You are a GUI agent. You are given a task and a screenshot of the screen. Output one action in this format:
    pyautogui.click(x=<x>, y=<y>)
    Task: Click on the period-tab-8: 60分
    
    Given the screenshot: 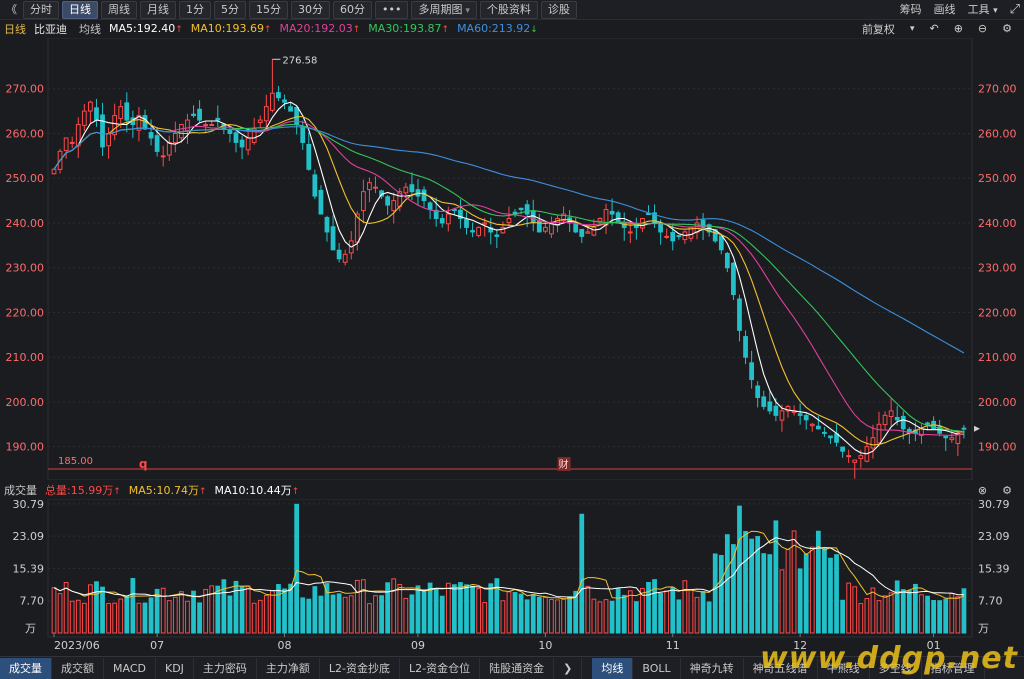 What is the action you would take?
    pyautogui.click(x=352, y=9)
    